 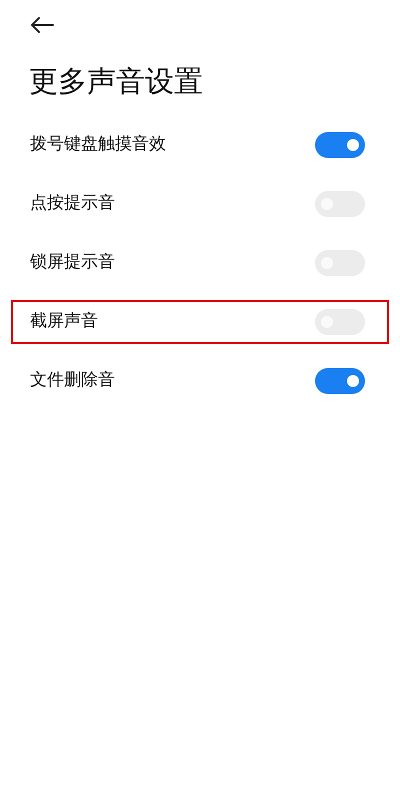 I want to click on setting-label: 拨号键盘触摸音效, so click(x=98, y=144).